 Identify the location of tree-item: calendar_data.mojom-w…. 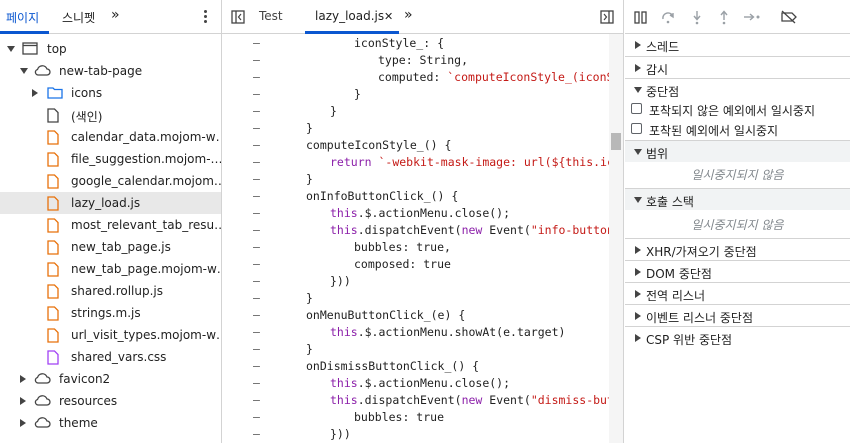
(110, 137).